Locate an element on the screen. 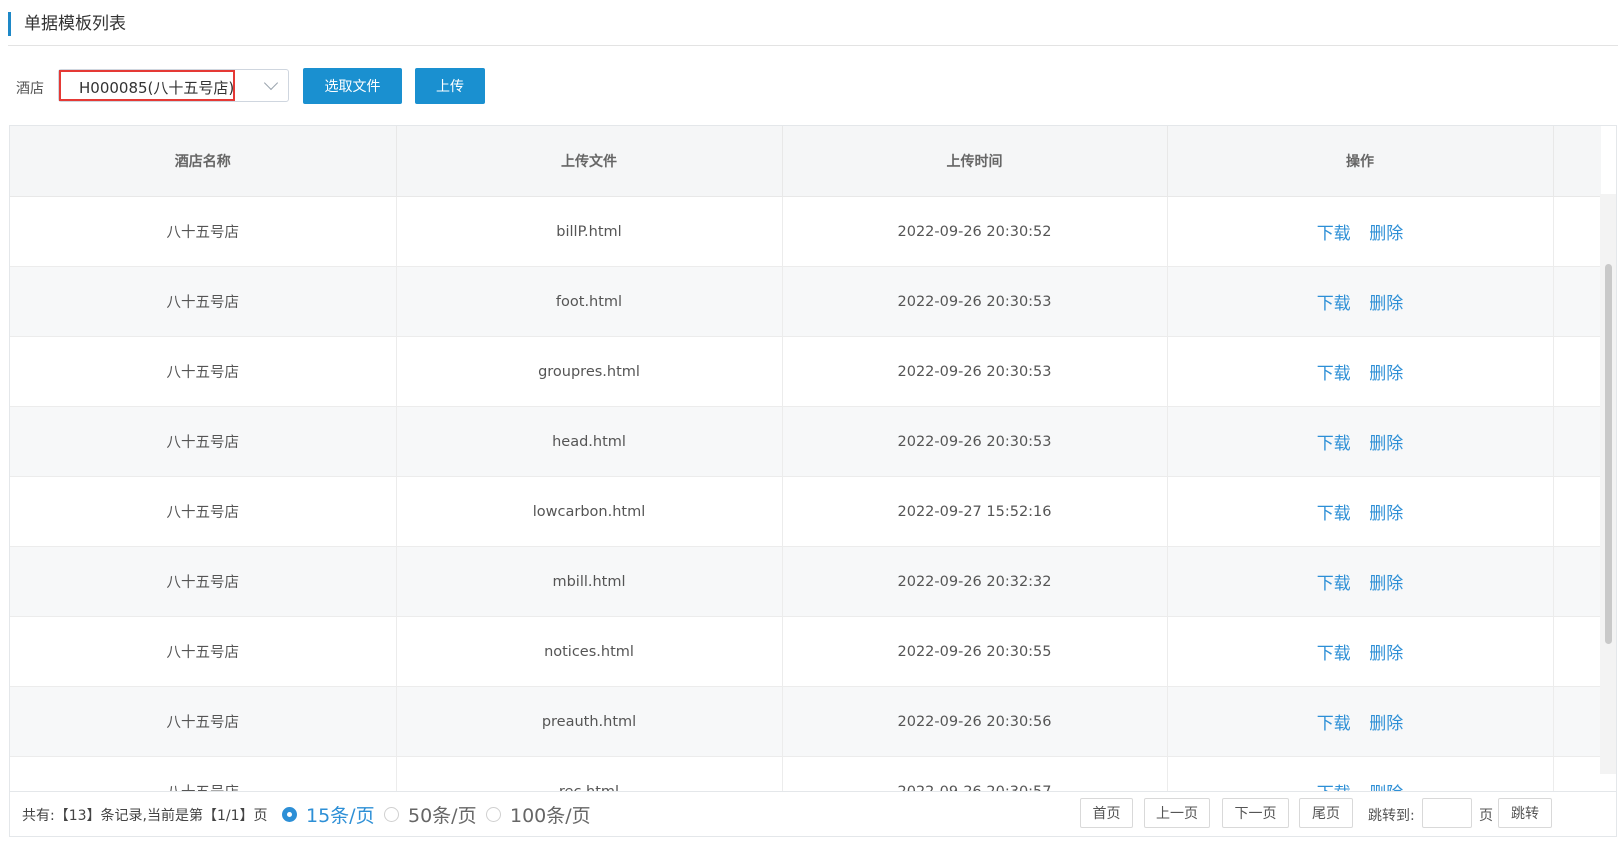 The width and height of the screenshot is (1622, 857). radio-checked-icon is located at coordinates (289, 814).